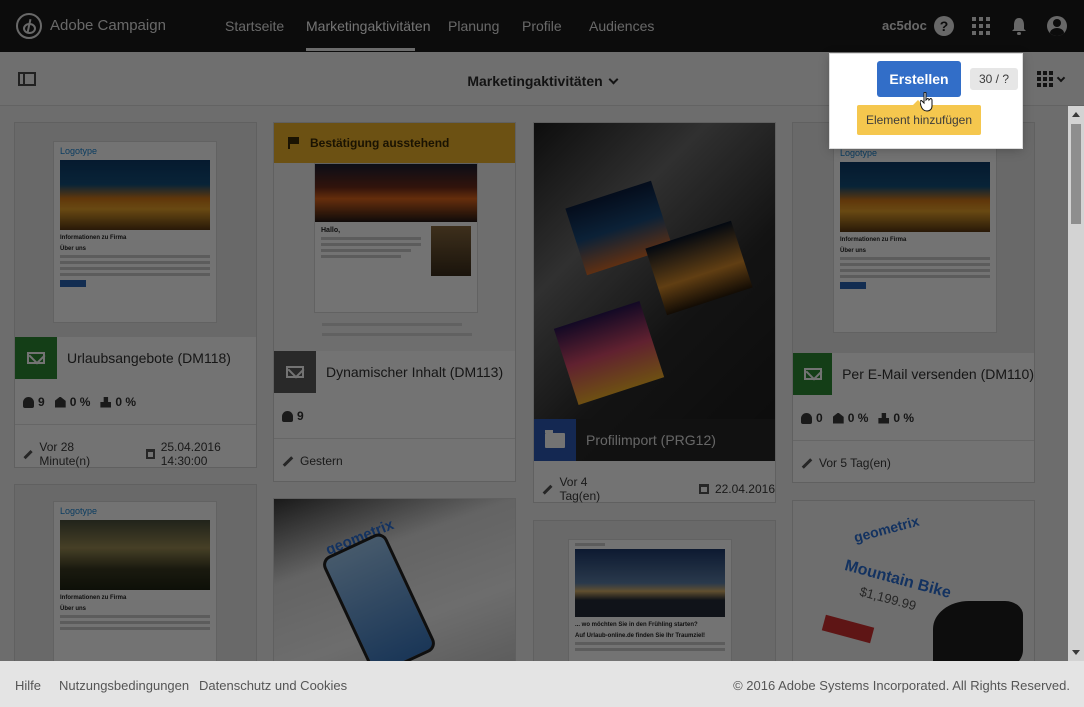 The width and height of the screenshot is (1084, 707). I want to click on card-title: Dynamischer Inhalt (DM113), so click(414, 372).